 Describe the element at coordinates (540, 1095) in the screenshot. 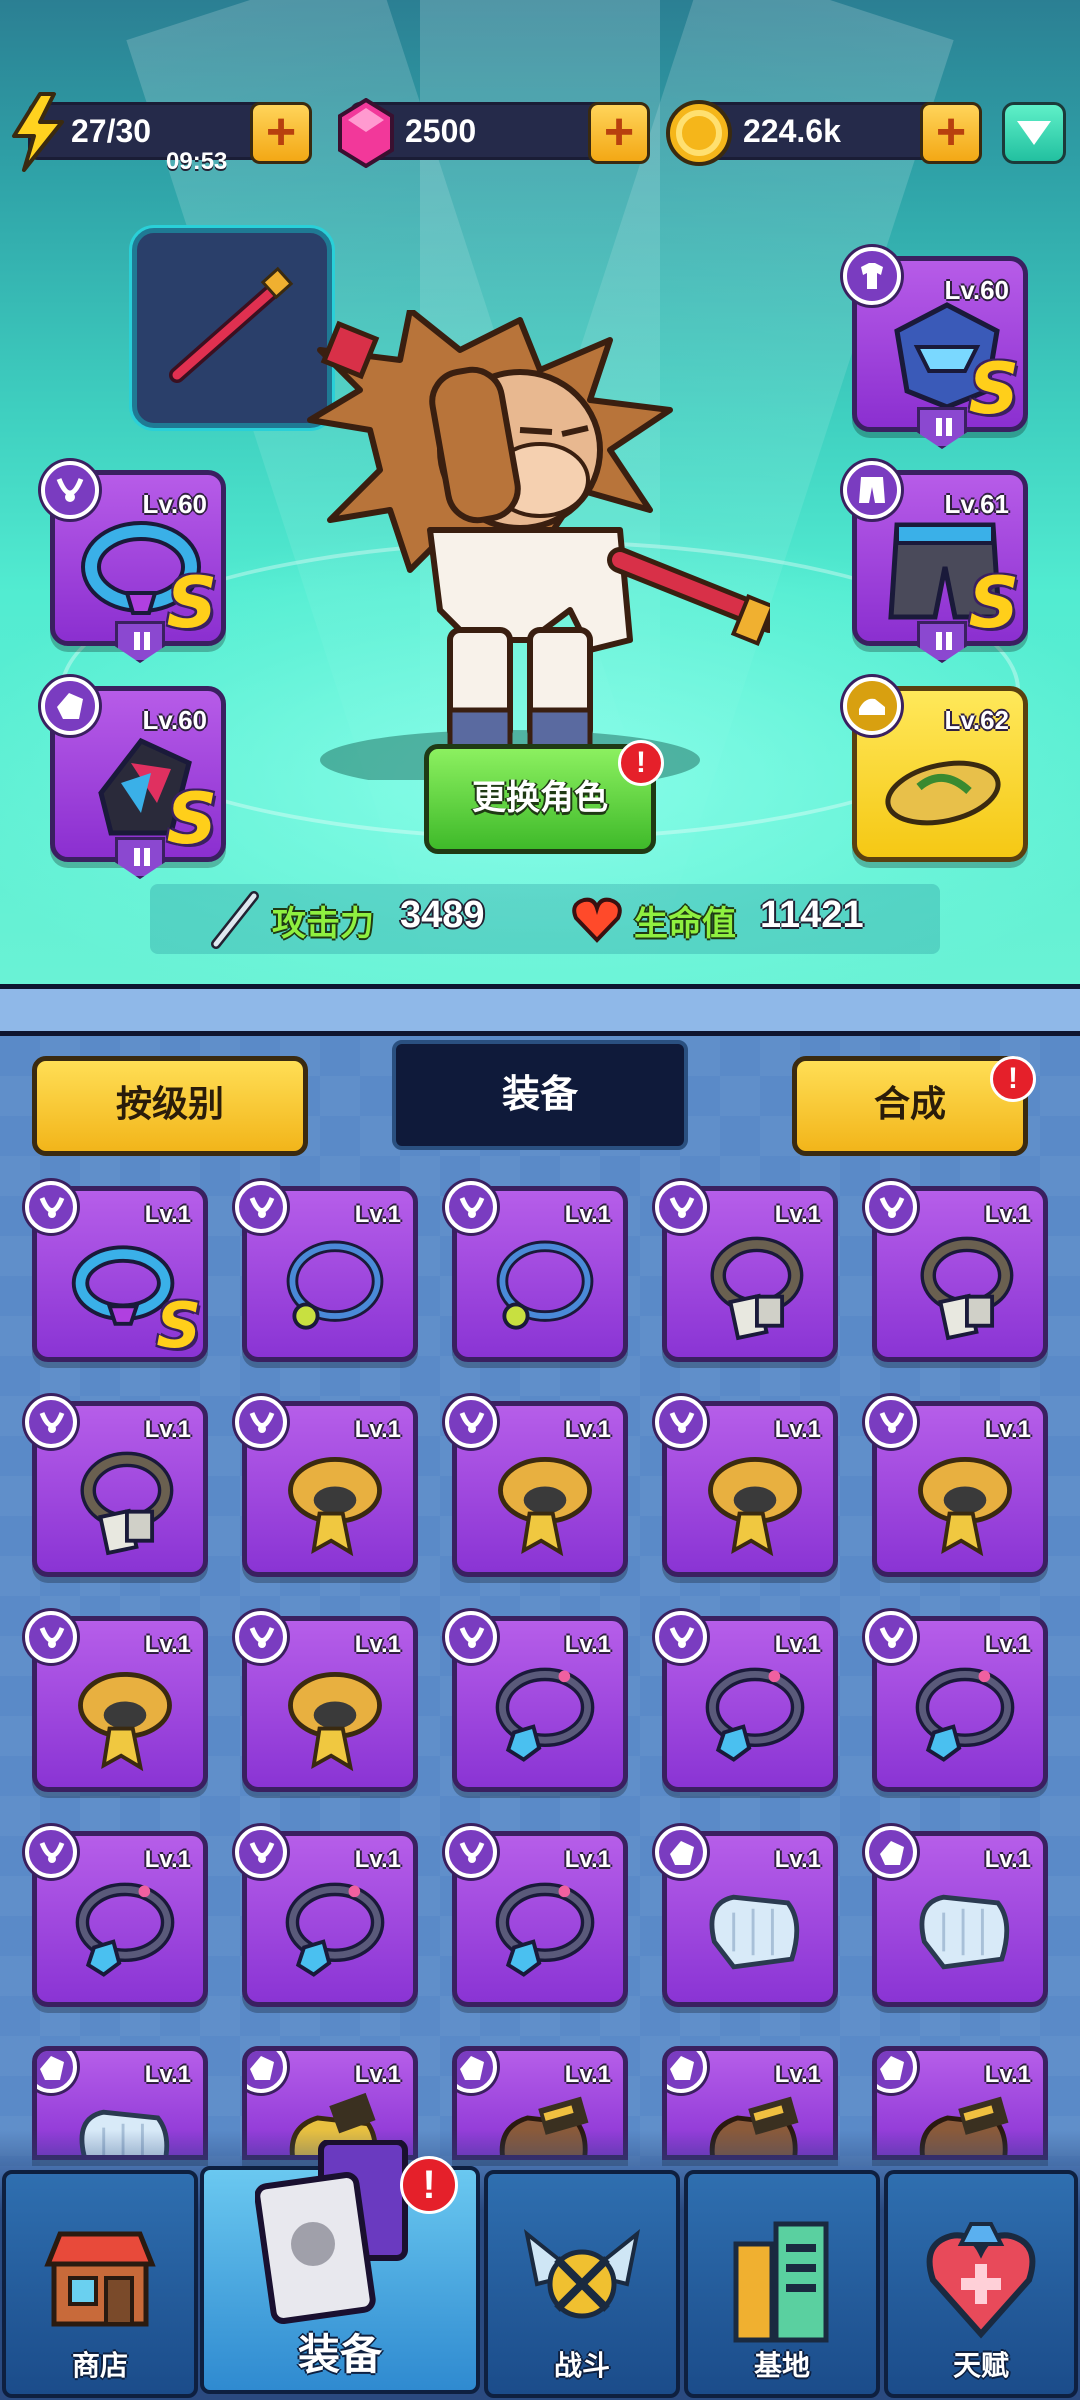

I see `tab-equipment: 装备` at that location.